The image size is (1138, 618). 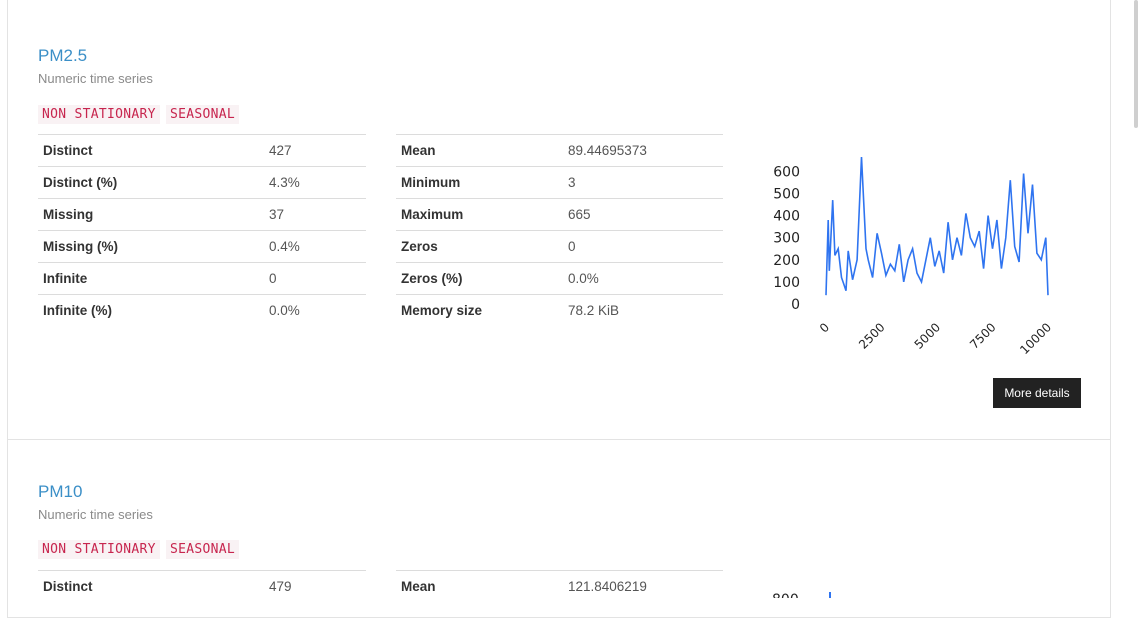 What do you see at coordinates (937, 226) in the screenshot?
I see `series-line` at bounding box center [937, 226].